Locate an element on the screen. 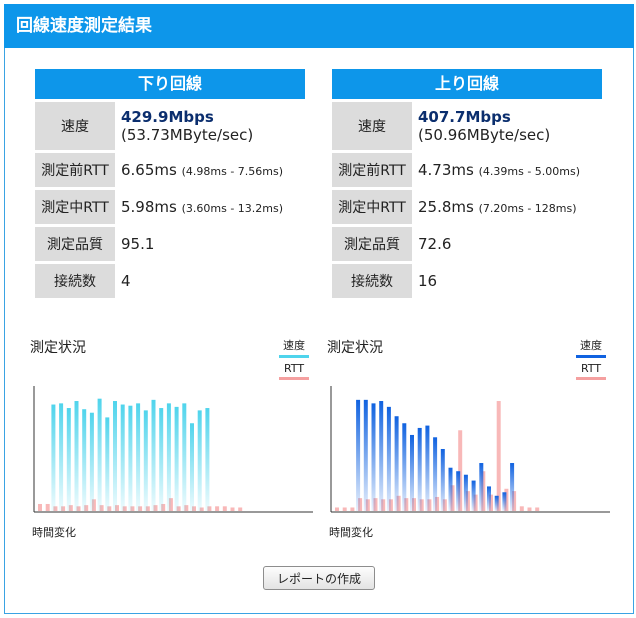 The image size is (636, 618). download-connections-label: 接続数 is located at coordinates (75, 281).